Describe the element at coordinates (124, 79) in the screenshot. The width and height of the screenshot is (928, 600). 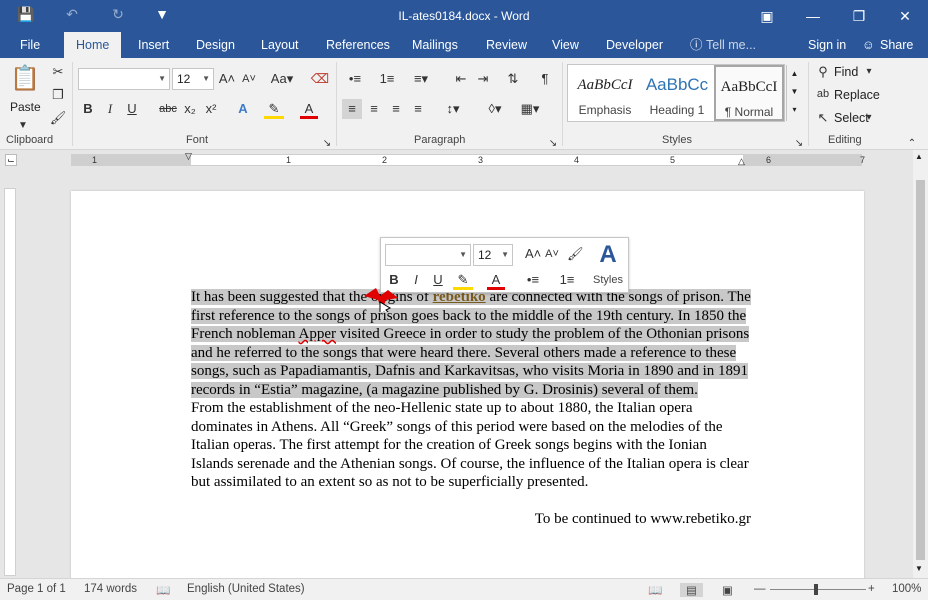
I see `font-name-input: ▼` at that location.